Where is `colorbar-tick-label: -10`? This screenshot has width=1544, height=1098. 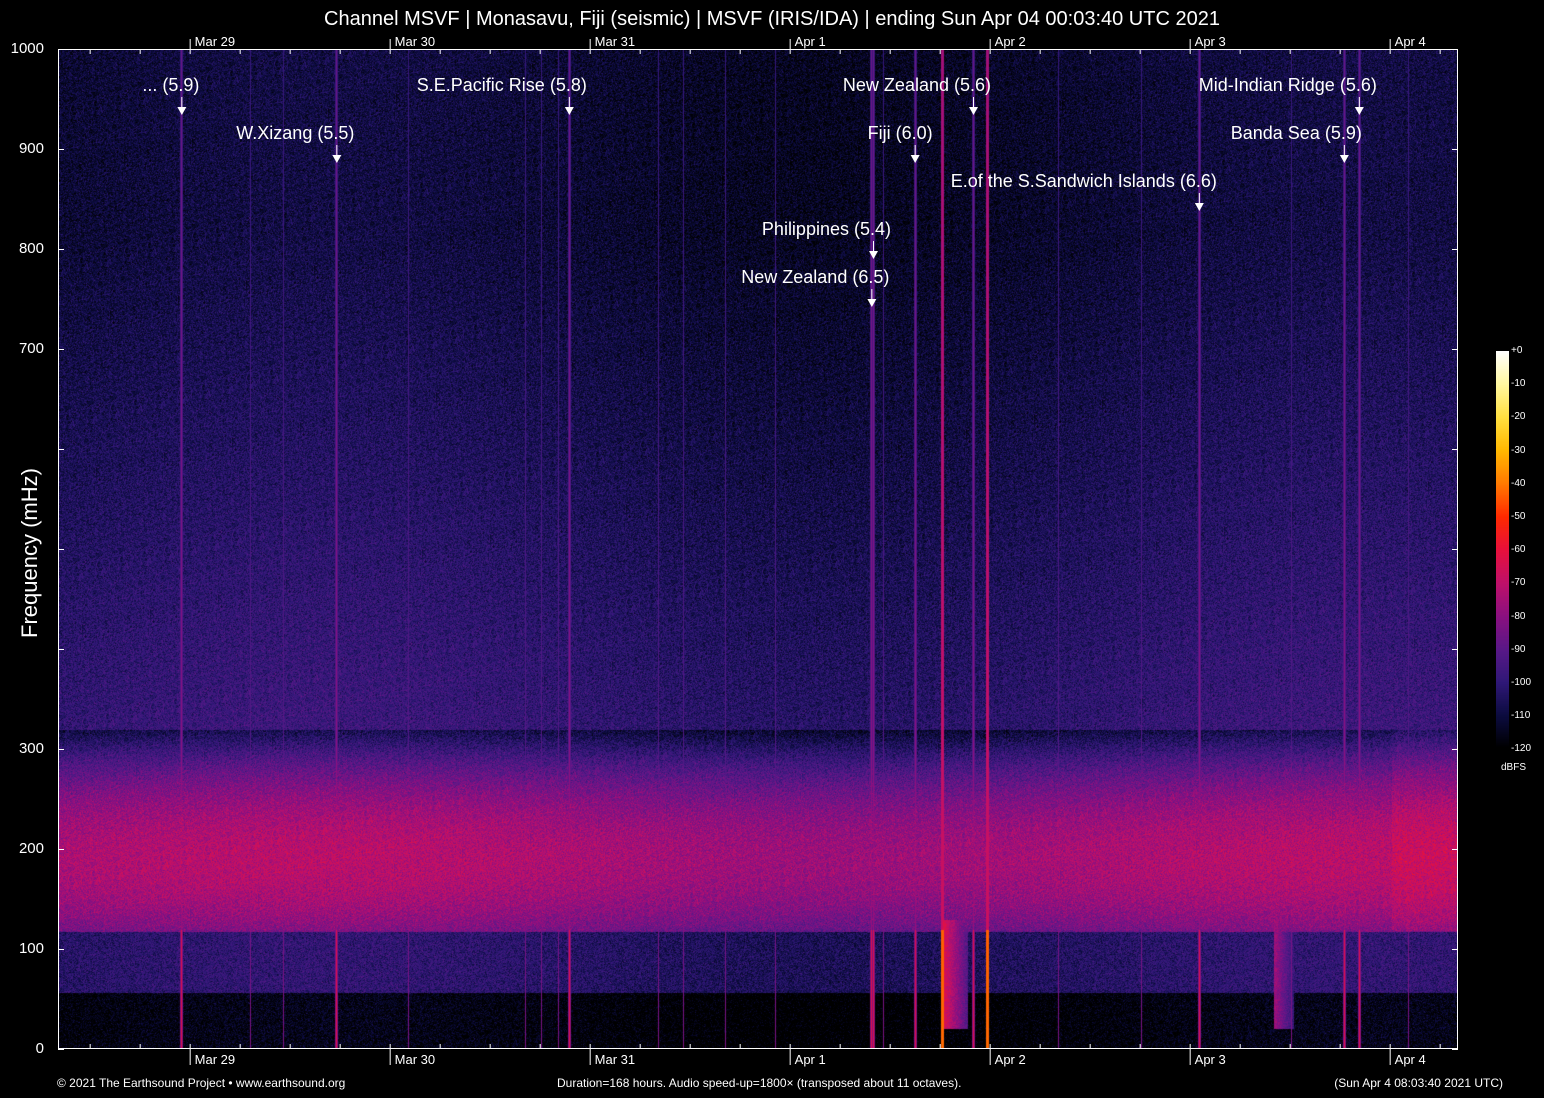 colorbar-tick-label: -10 is located at coordinates (1518, 384).